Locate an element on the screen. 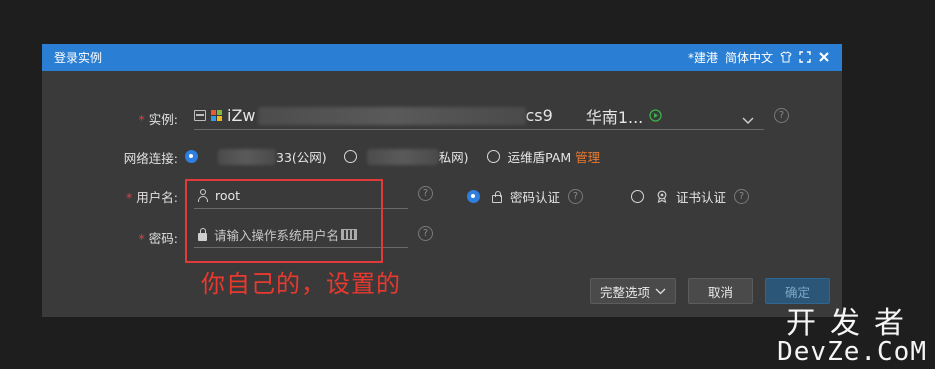 The height and width of the screenshot is (369, 935). dialog-titlebar: 登录实例 *建港 简体中文 is located at coordinates (442, 57).